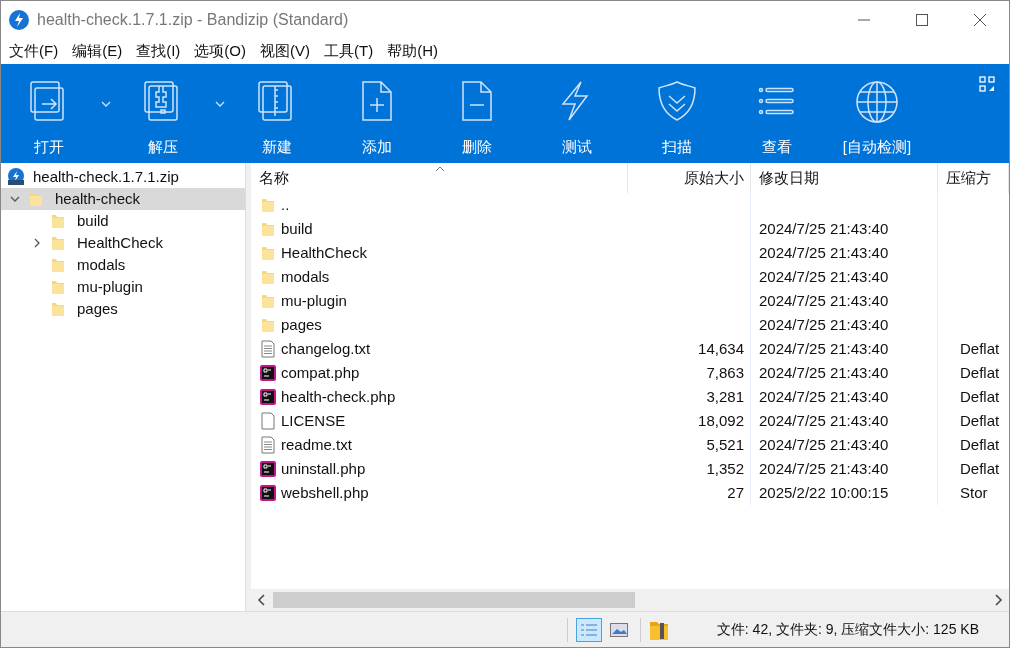  I want to click on file-row: readme.txt 5,521 2024/7/25 21:43:40 Deflat, so click(630, 445).